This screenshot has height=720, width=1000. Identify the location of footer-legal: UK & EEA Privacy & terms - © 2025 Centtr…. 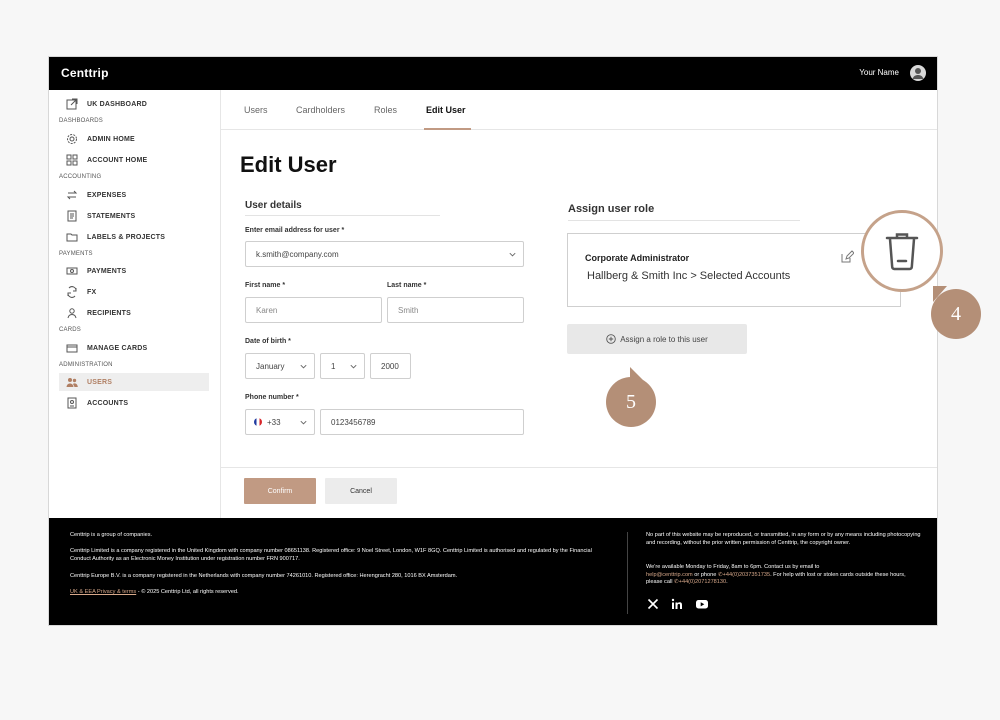
(335, 593).